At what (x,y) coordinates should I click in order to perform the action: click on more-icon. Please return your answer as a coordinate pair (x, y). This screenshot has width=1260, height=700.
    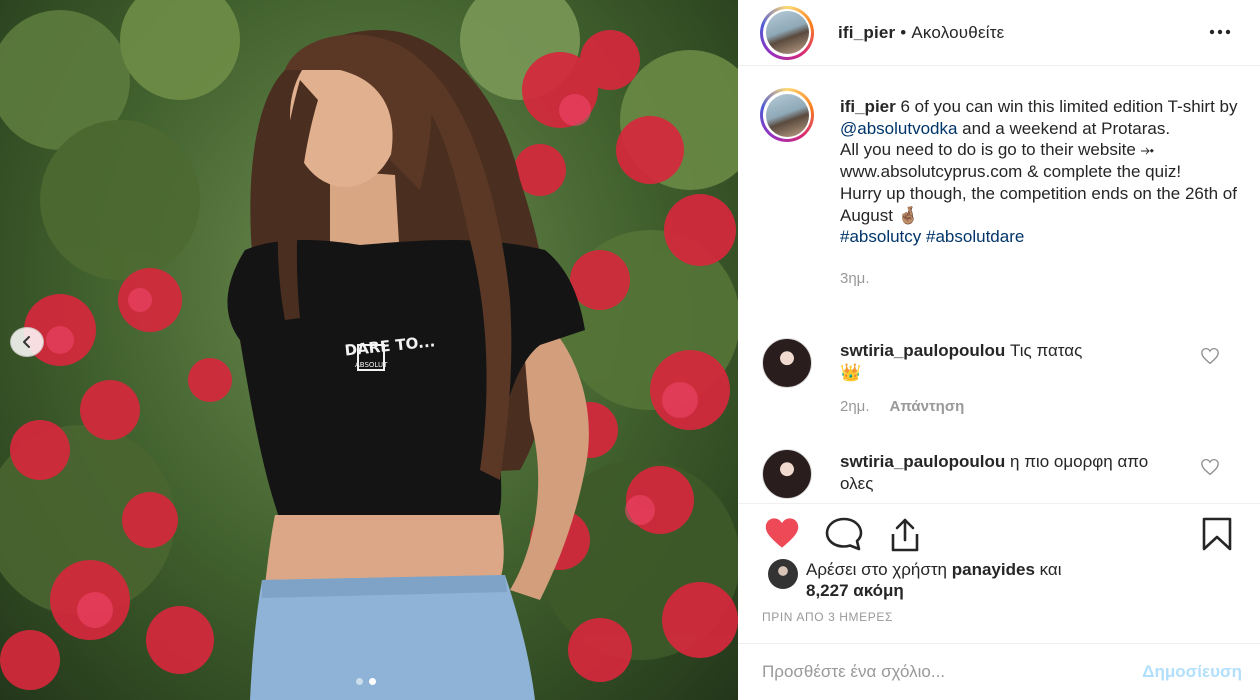
    Looking at the image, I should click on (1220, 32).